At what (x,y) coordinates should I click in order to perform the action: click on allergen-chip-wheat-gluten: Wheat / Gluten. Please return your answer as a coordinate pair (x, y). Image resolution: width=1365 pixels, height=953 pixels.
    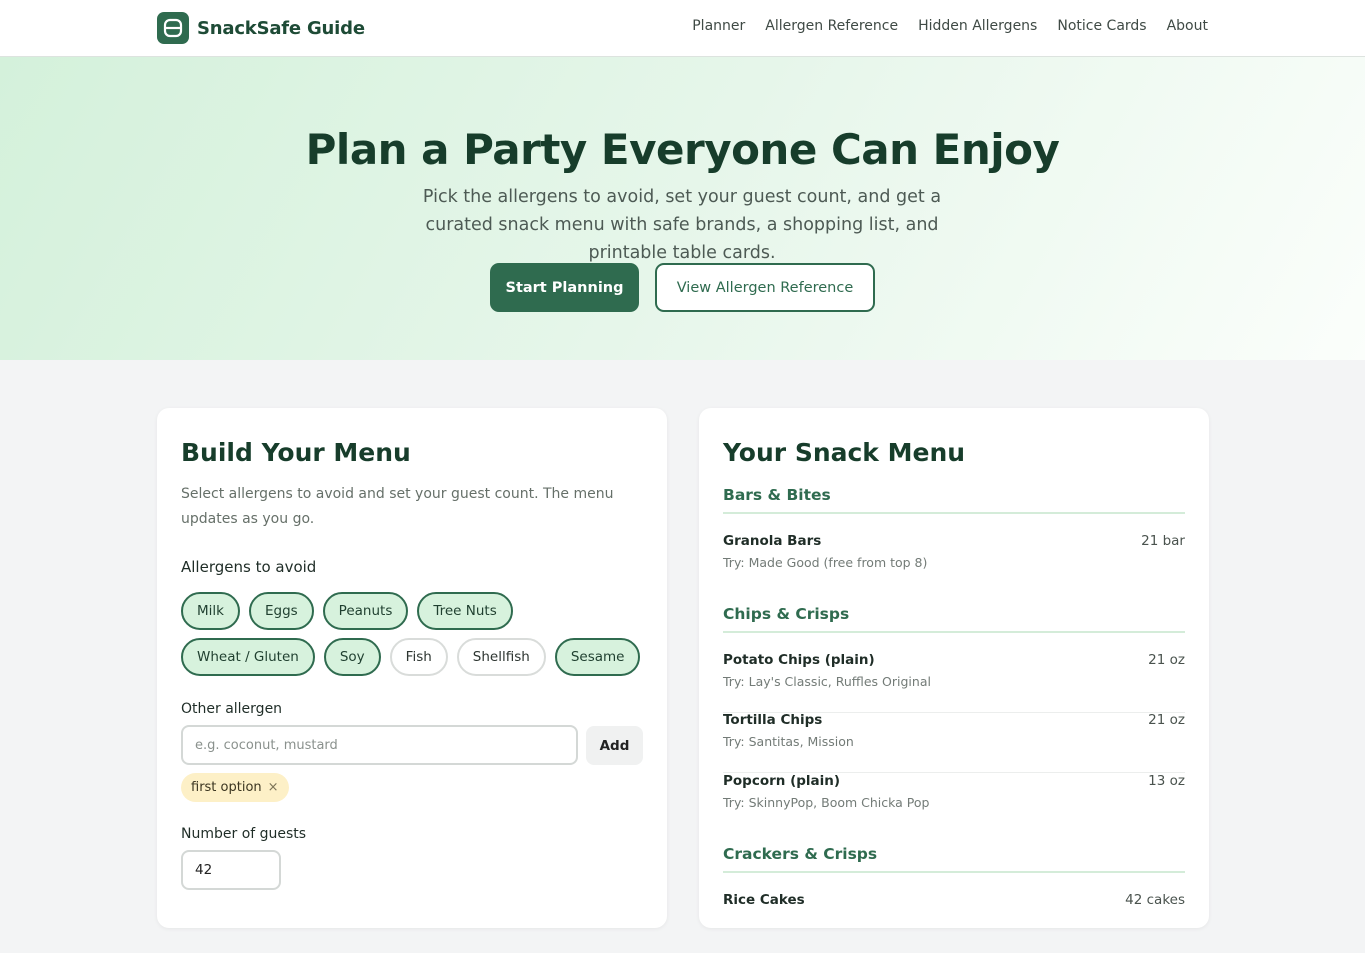
    Looking at the image, I should click on (248, 657).